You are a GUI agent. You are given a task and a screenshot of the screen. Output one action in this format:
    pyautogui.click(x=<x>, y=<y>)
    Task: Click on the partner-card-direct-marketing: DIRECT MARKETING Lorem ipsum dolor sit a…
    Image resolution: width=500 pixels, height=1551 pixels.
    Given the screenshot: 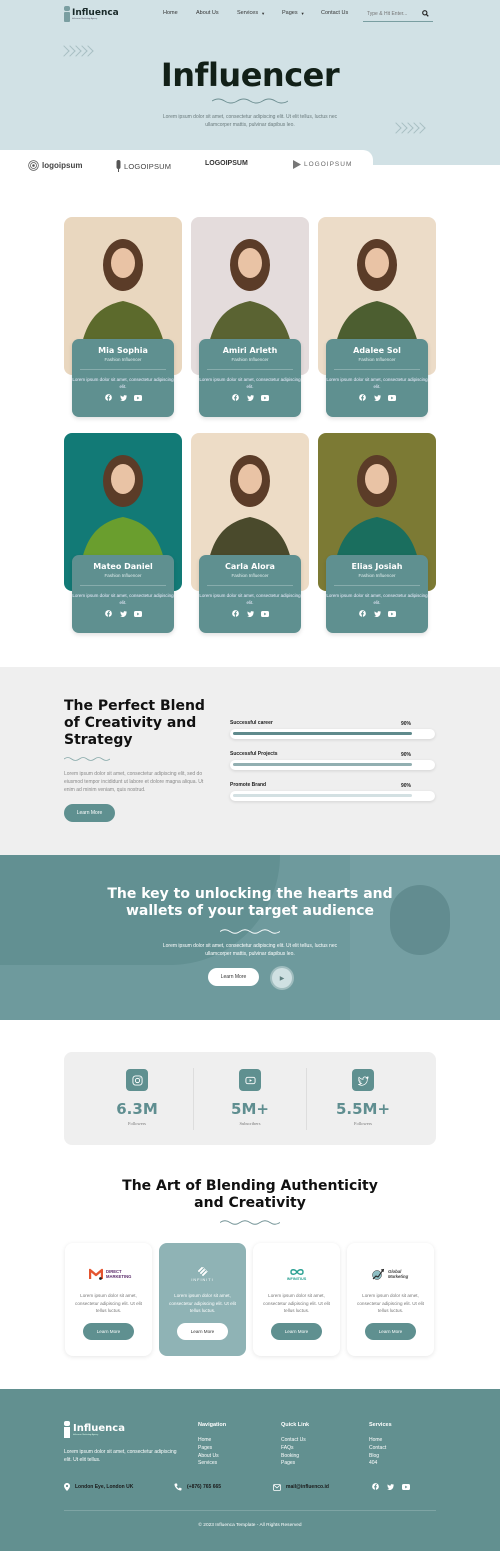 What is the action you would take?
    pyautogui.click(x=108, y=1299)
    